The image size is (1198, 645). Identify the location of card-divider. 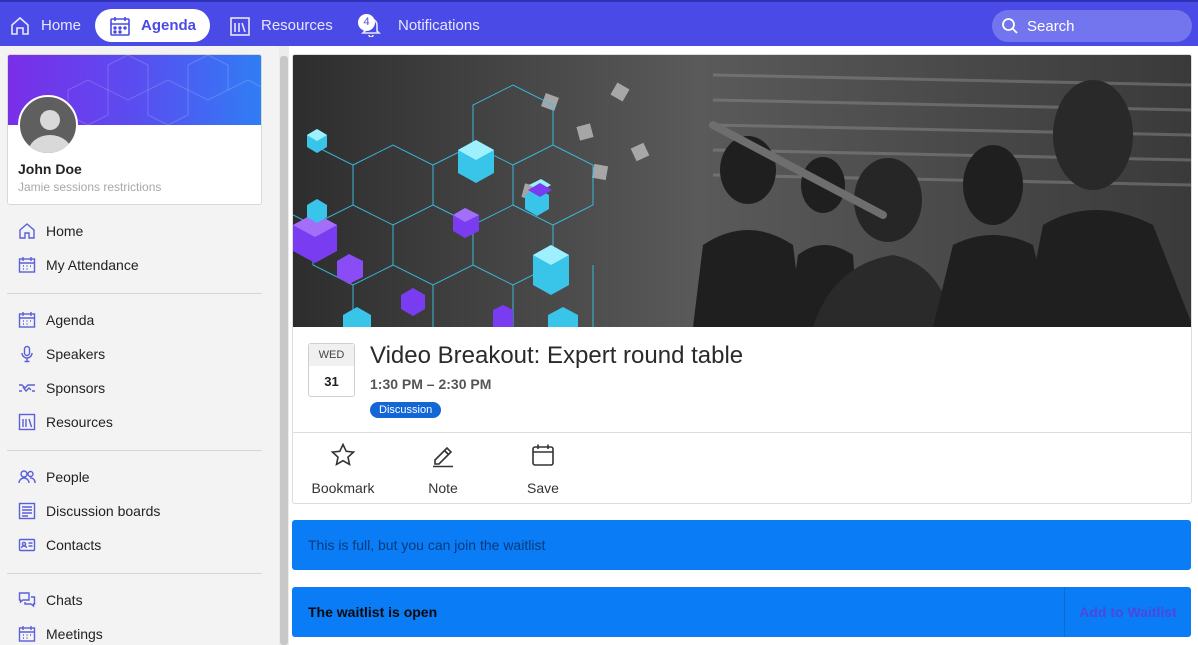
(742, 432).